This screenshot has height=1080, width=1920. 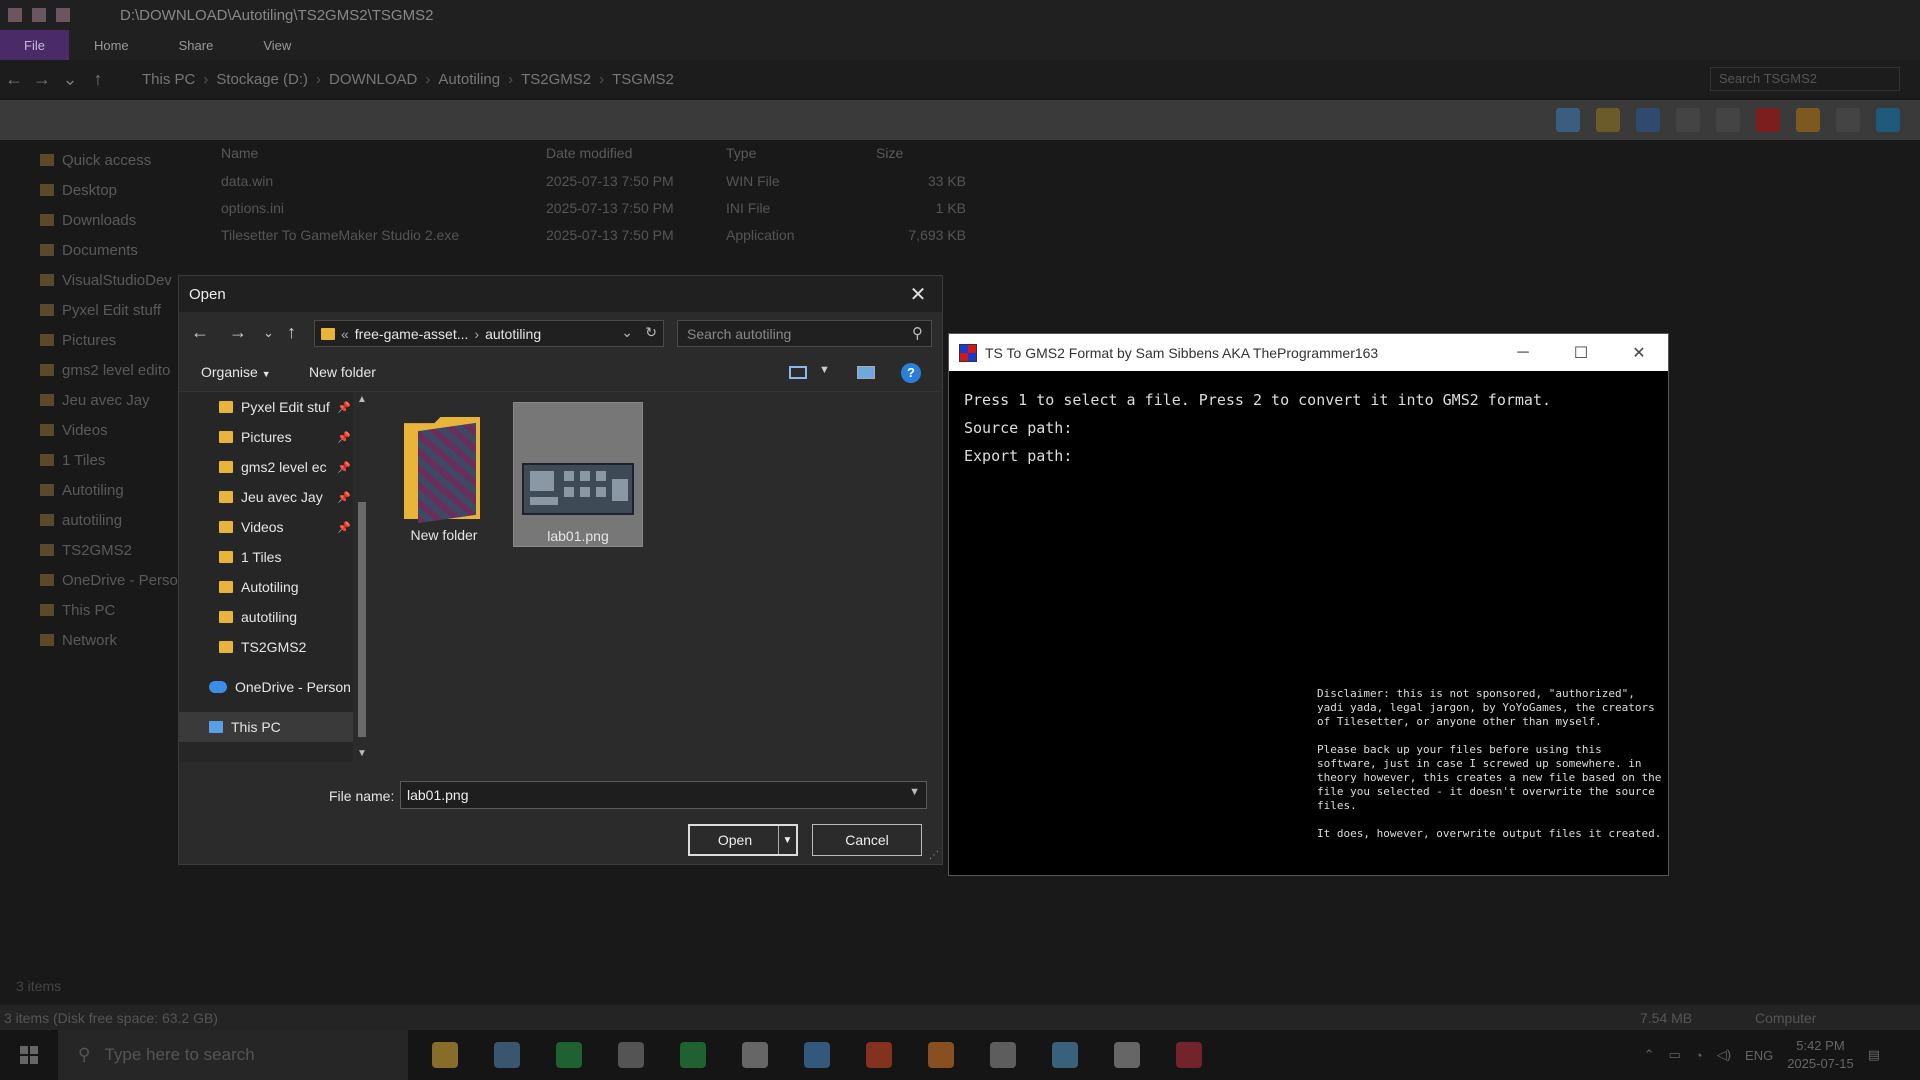 I want to click on globe-icon, so click(x=1888, y=120).